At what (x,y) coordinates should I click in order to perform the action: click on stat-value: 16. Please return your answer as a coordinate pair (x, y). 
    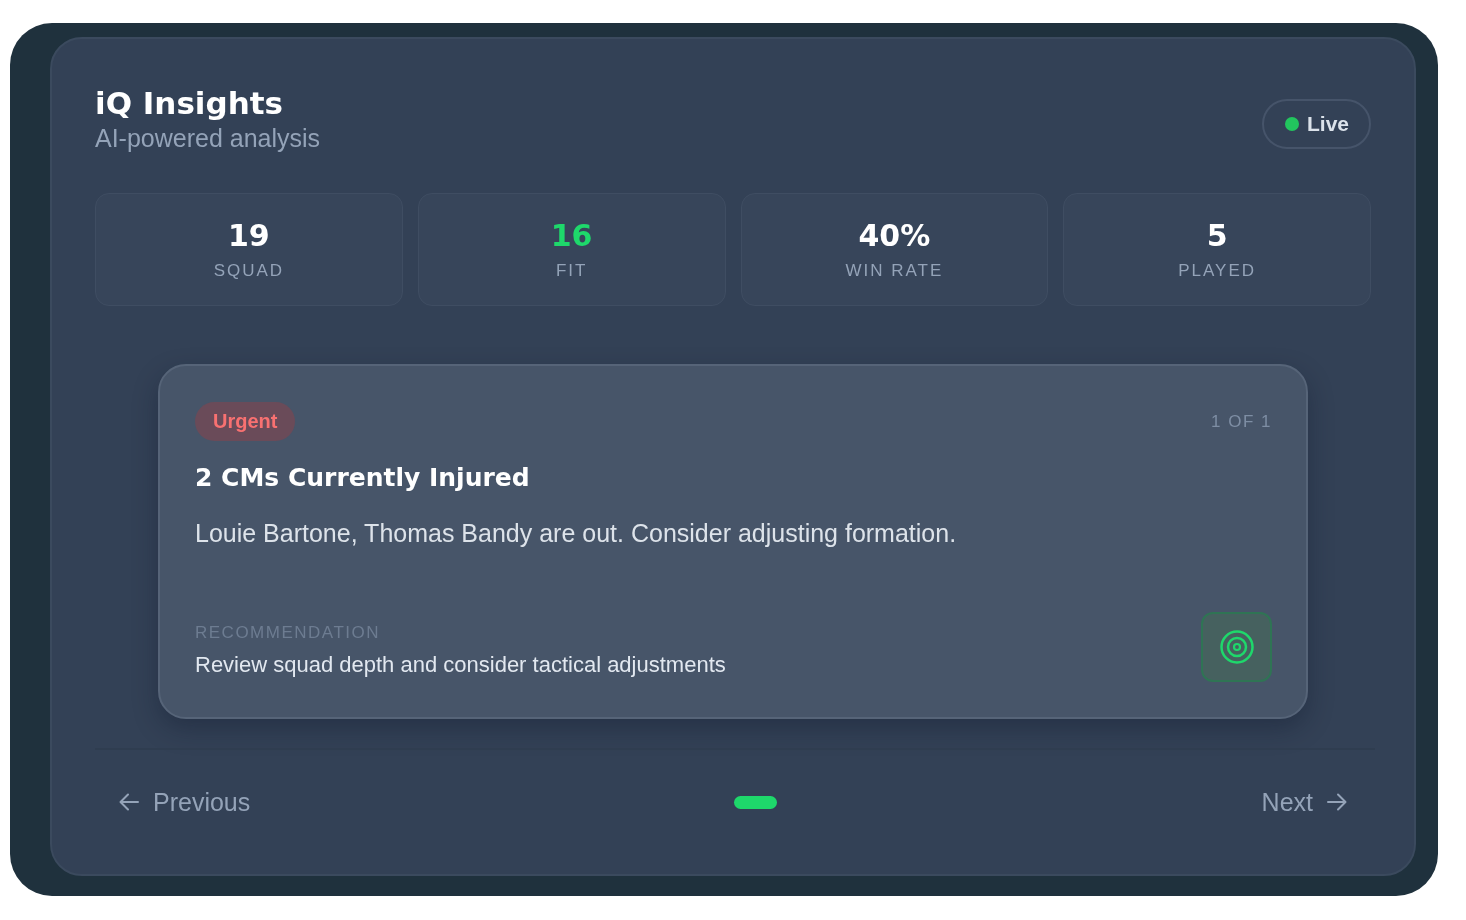
    Looking at the image, I should click on (571, 235).